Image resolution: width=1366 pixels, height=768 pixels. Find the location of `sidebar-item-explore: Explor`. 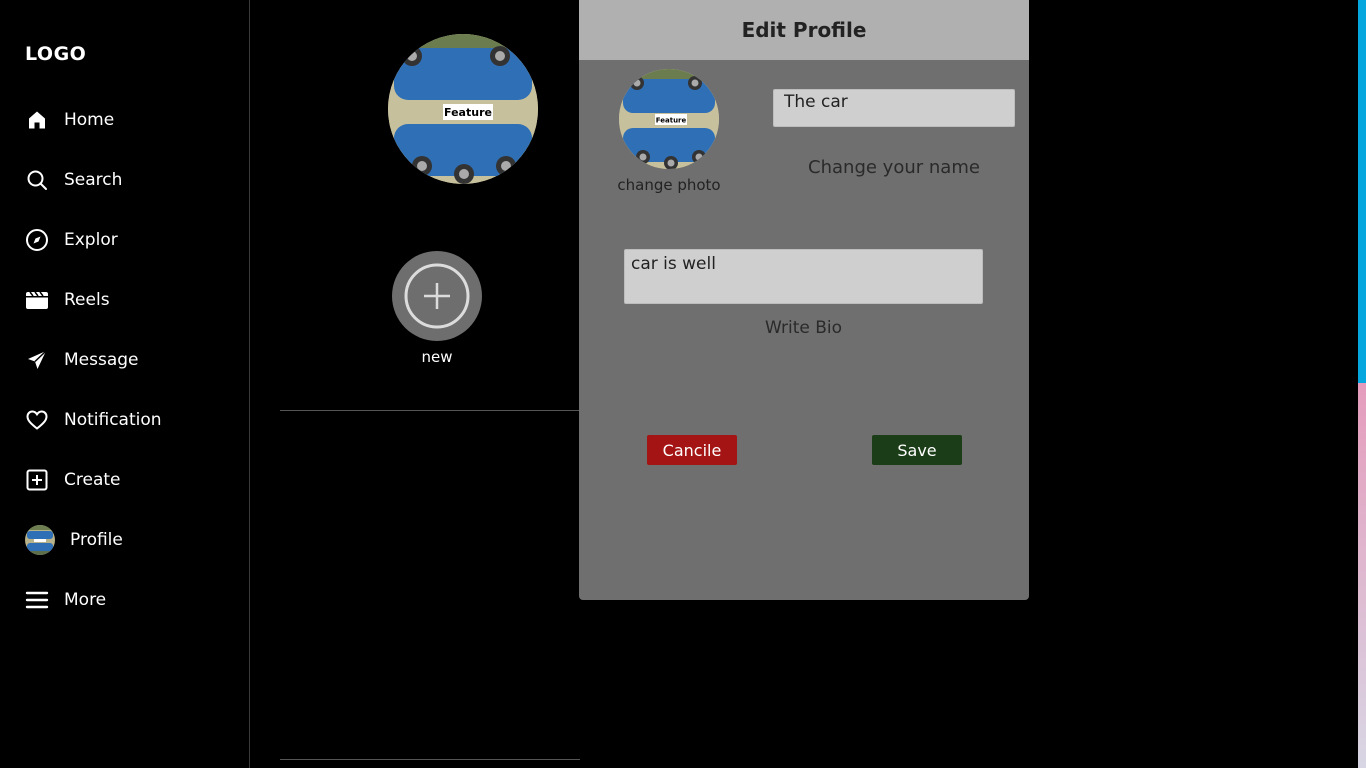

sidebar-item-explore: Explor is located at coordinates (130, 240).